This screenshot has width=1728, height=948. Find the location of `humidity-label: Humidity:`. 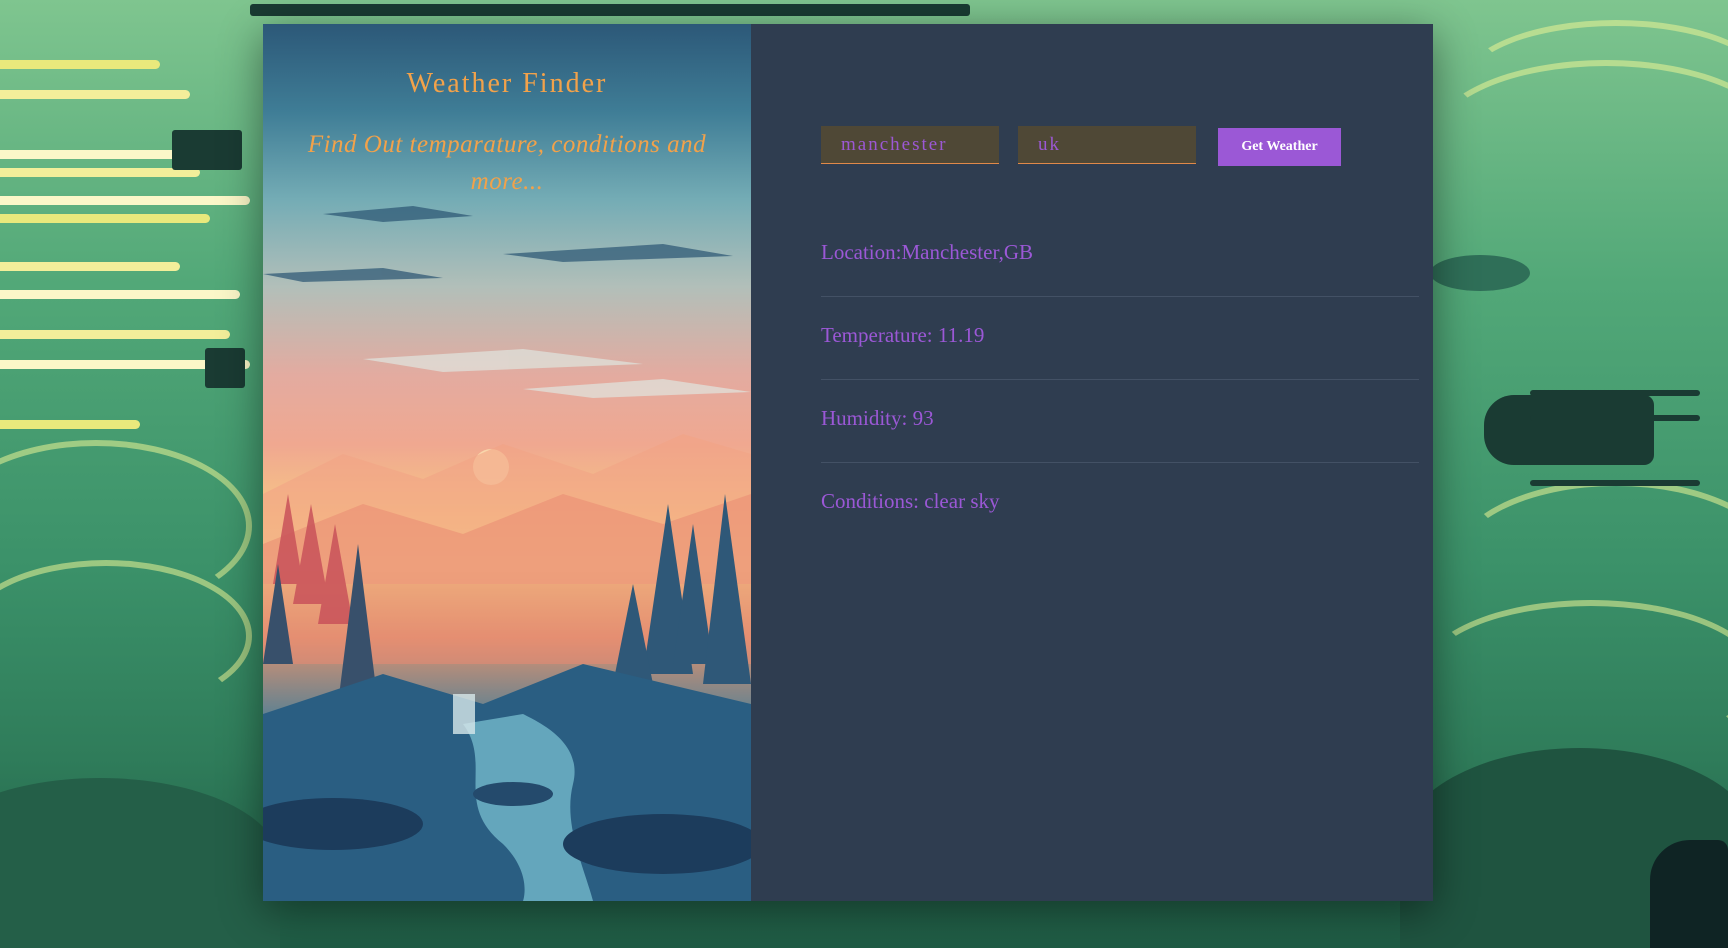

humidity-label: Humidity: is located at coordinates (867, 418).